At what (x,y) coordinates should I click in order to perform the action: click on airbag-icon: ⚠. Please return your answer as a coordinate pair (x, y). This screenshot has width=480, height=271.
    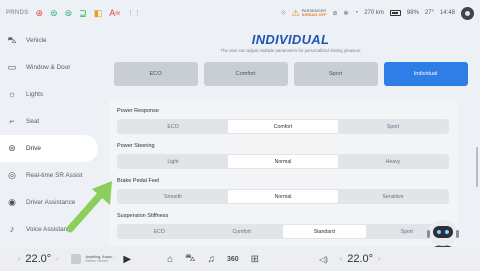
    Looking at the image, I should click on (295, 12).